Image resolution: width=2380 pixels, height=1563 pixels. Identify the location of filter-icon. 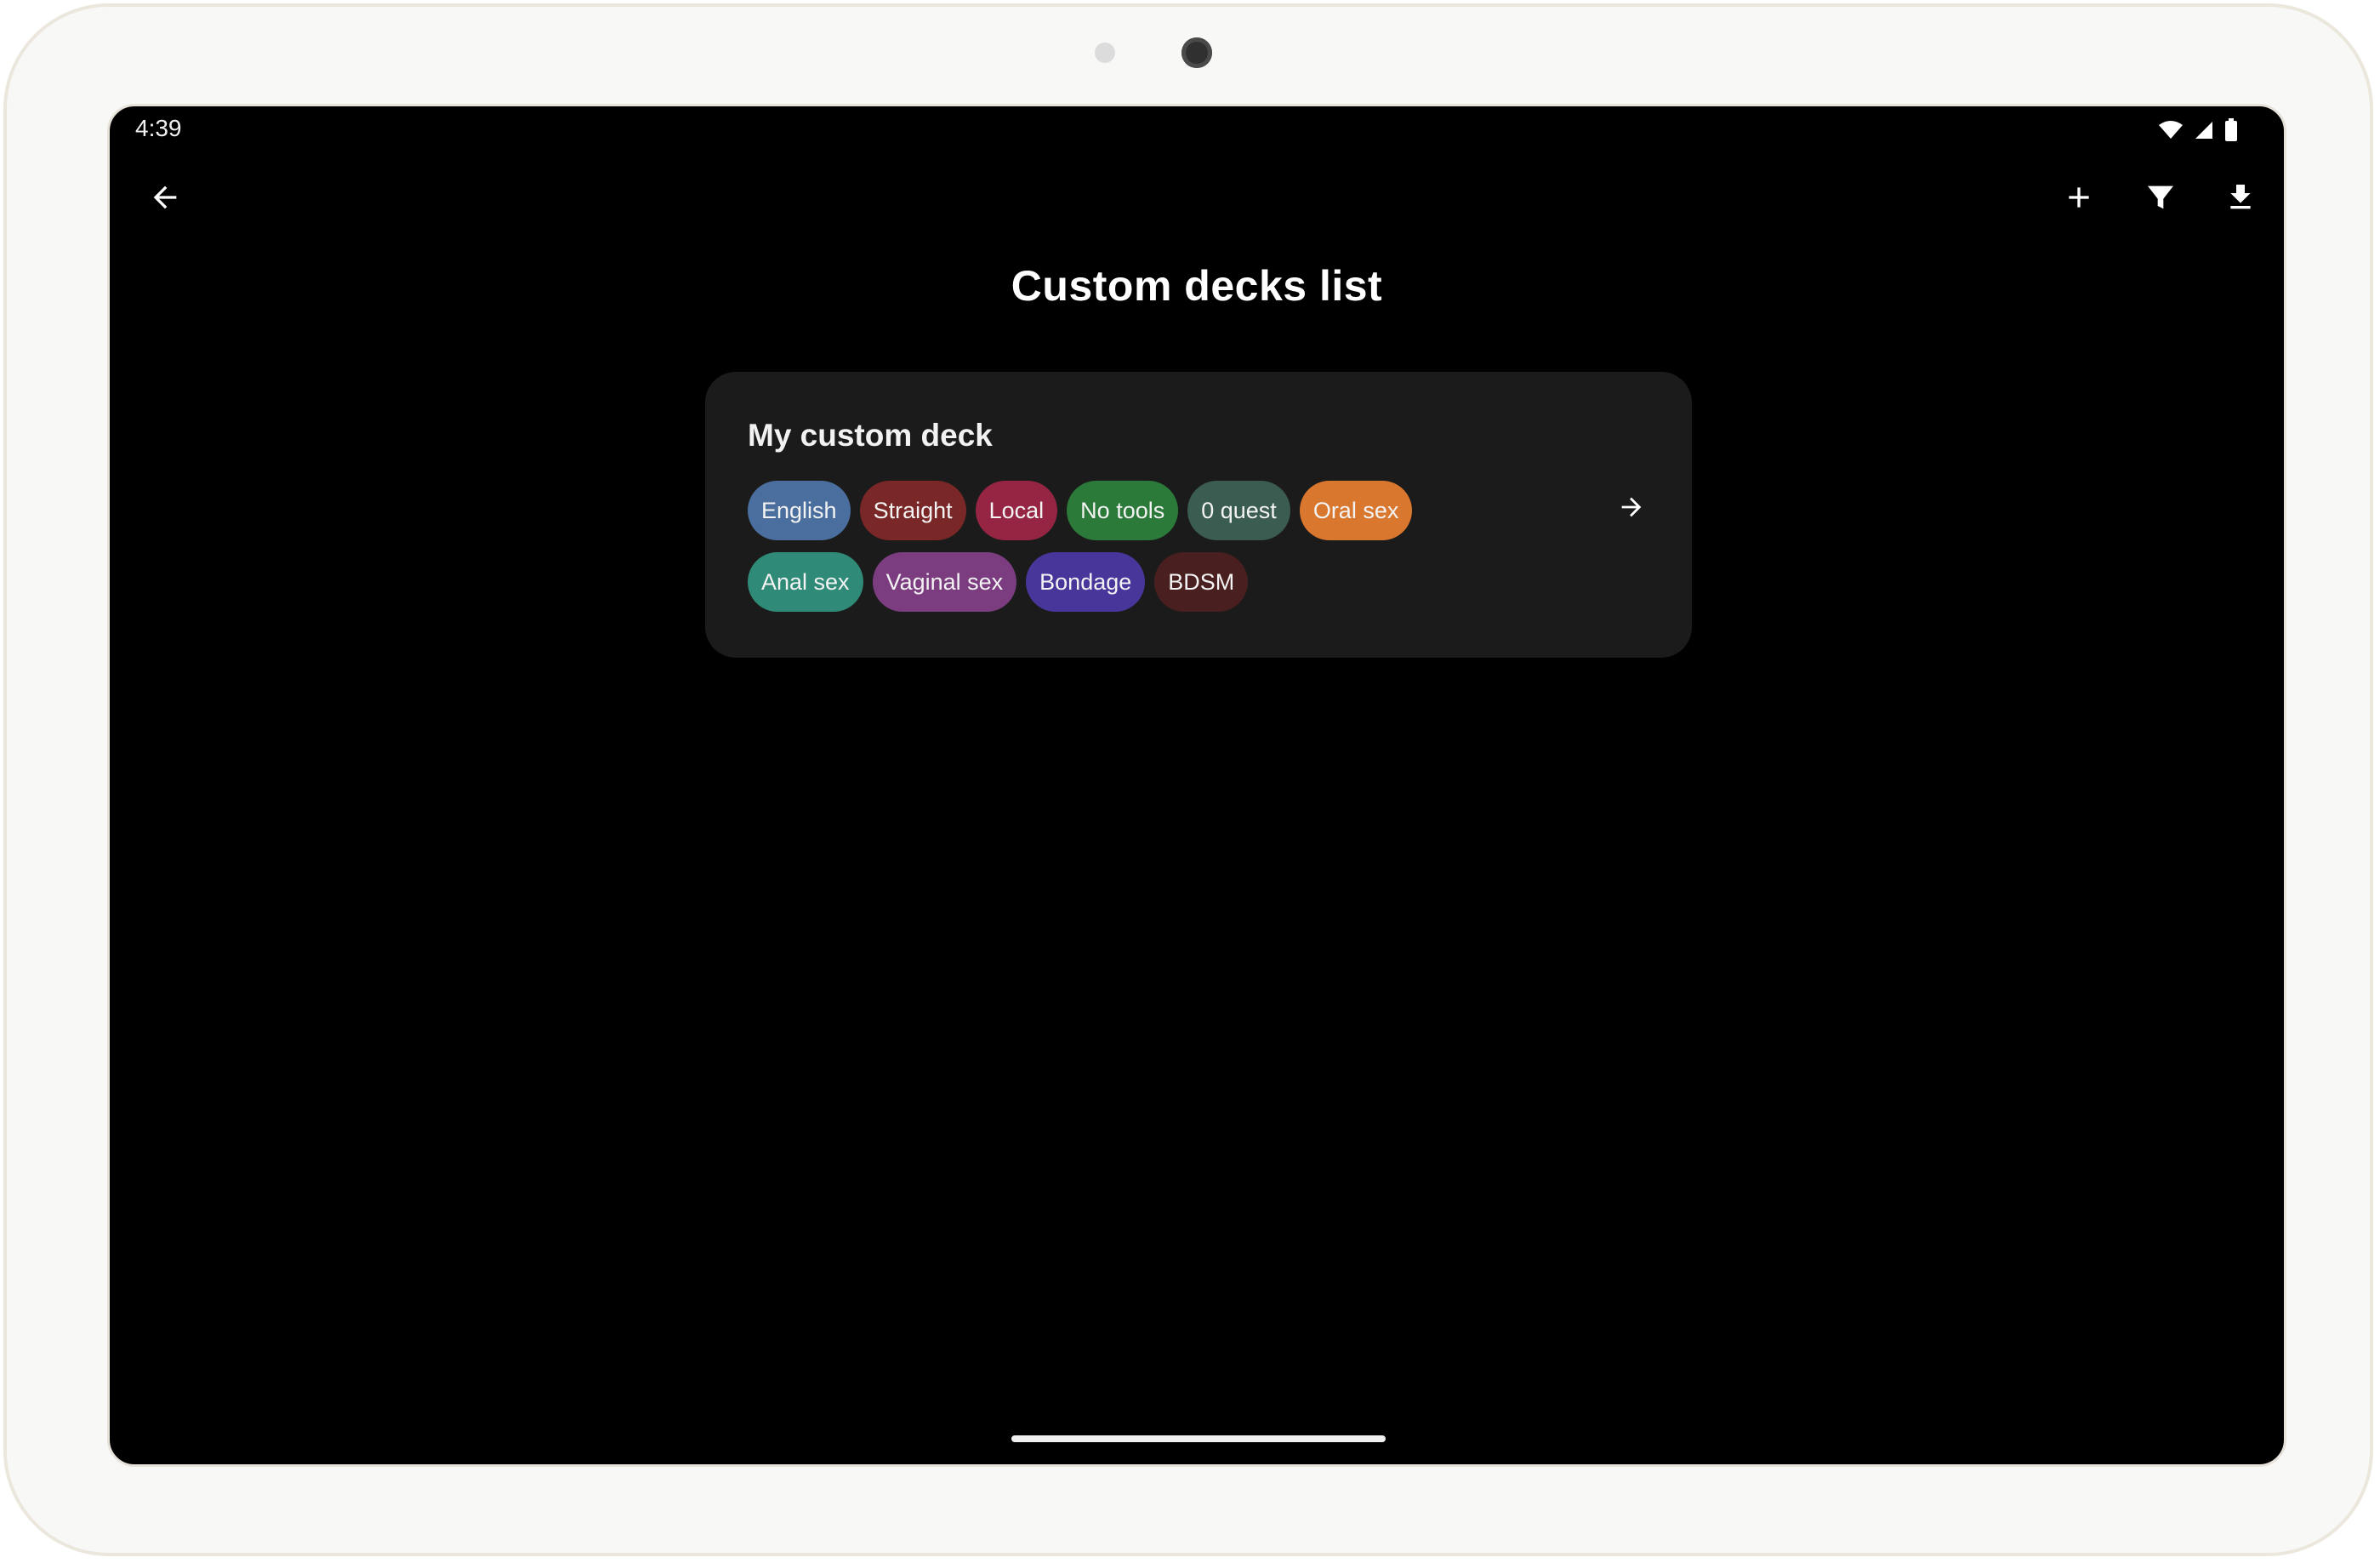
(2161, 200).